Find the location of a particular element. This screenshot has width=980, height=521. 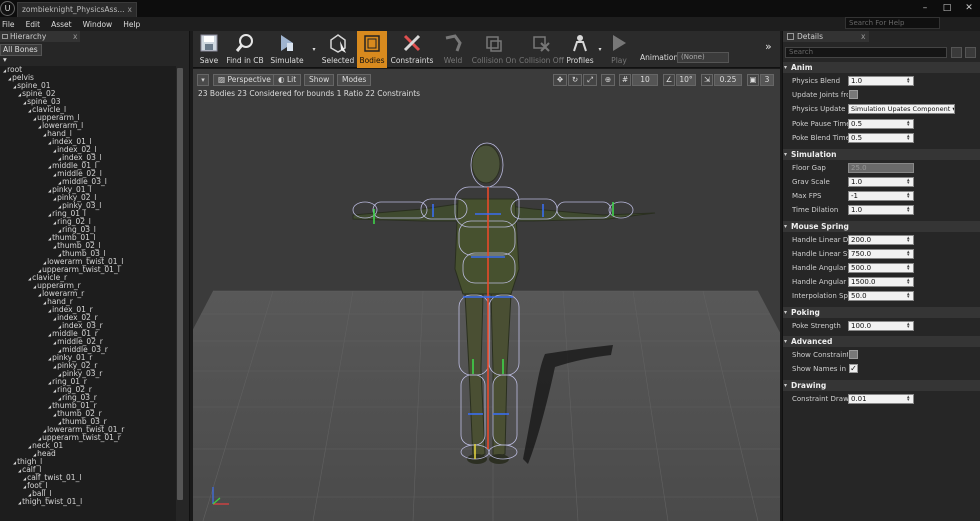

show-names-checkbox: ✓ is located at coordinates (853, 368).